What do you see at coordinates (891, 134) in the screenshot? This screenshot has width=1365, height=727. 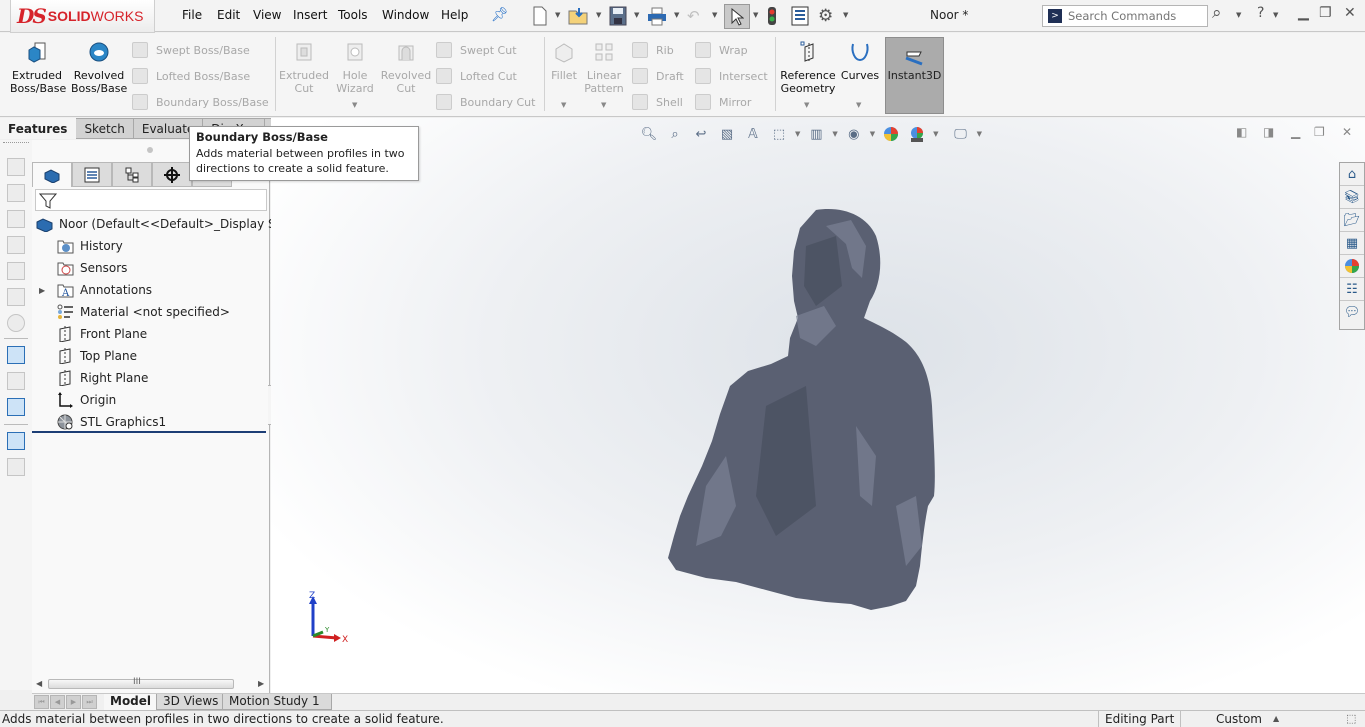 I see `edit-appearance-icon` at bounding box center [891, 134].